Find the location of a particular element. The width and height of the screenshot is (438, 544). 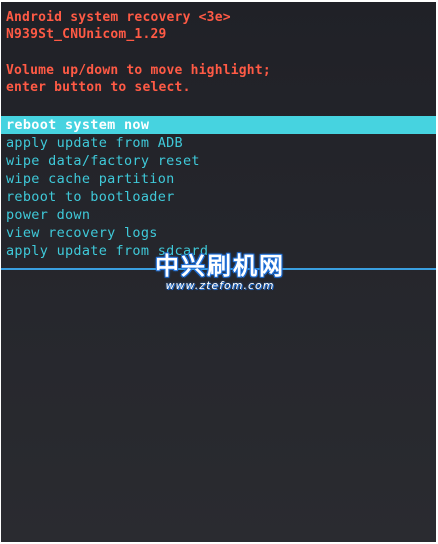

menu-item-wipe-cache-partition: wipe cache partition is located at coordinates (218, 179).